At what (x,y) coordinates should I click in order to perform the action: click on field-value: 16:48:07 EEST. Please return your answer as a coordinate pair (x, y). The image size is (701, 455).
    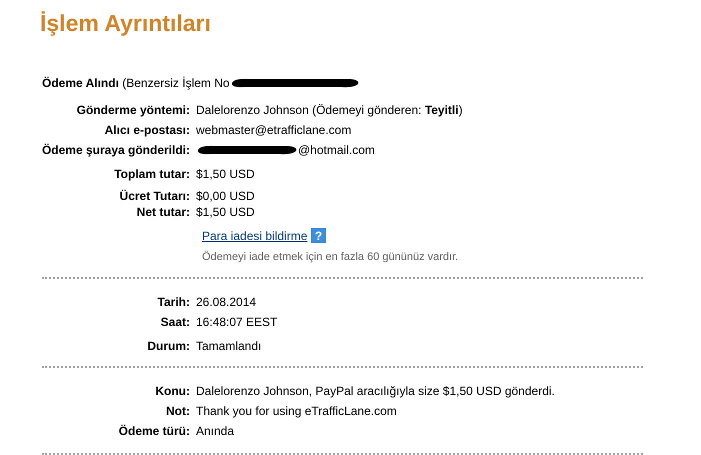
    Looking at the image, I should click on (237, 322).